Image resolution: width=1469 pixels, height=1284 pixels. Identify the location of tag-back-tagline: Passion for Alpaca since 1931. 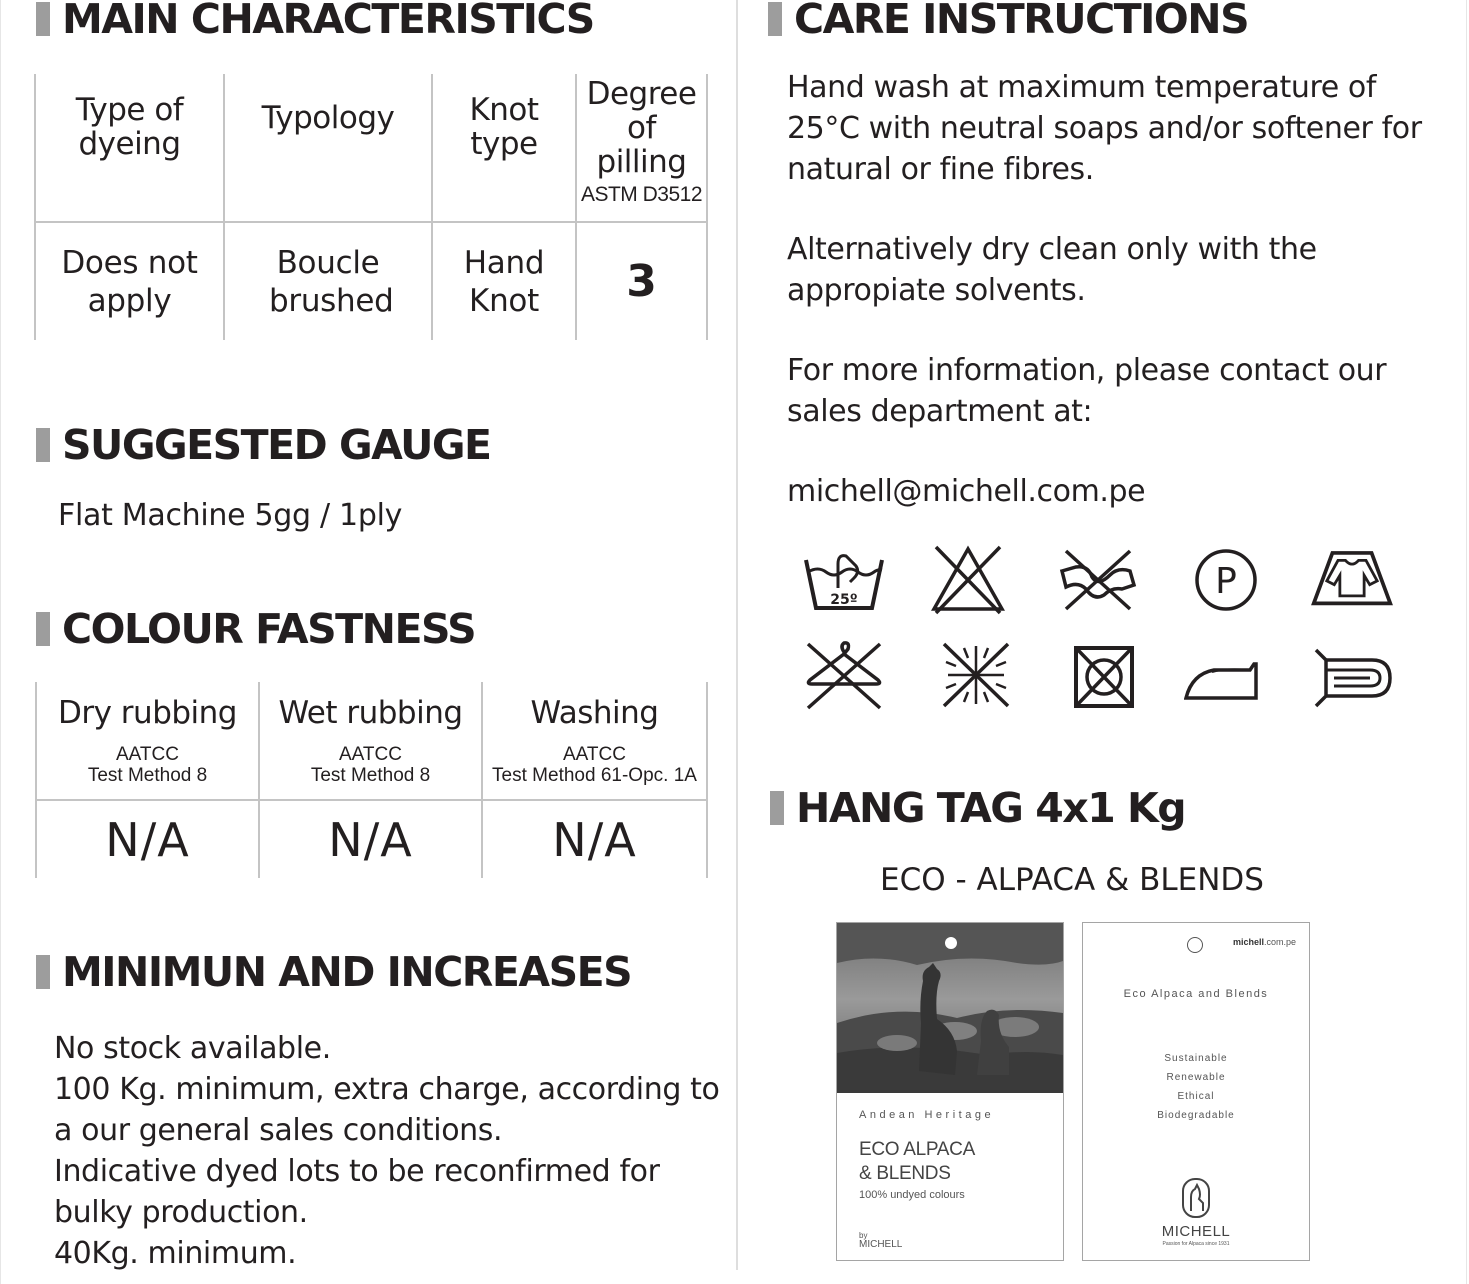
(1196, 1244).